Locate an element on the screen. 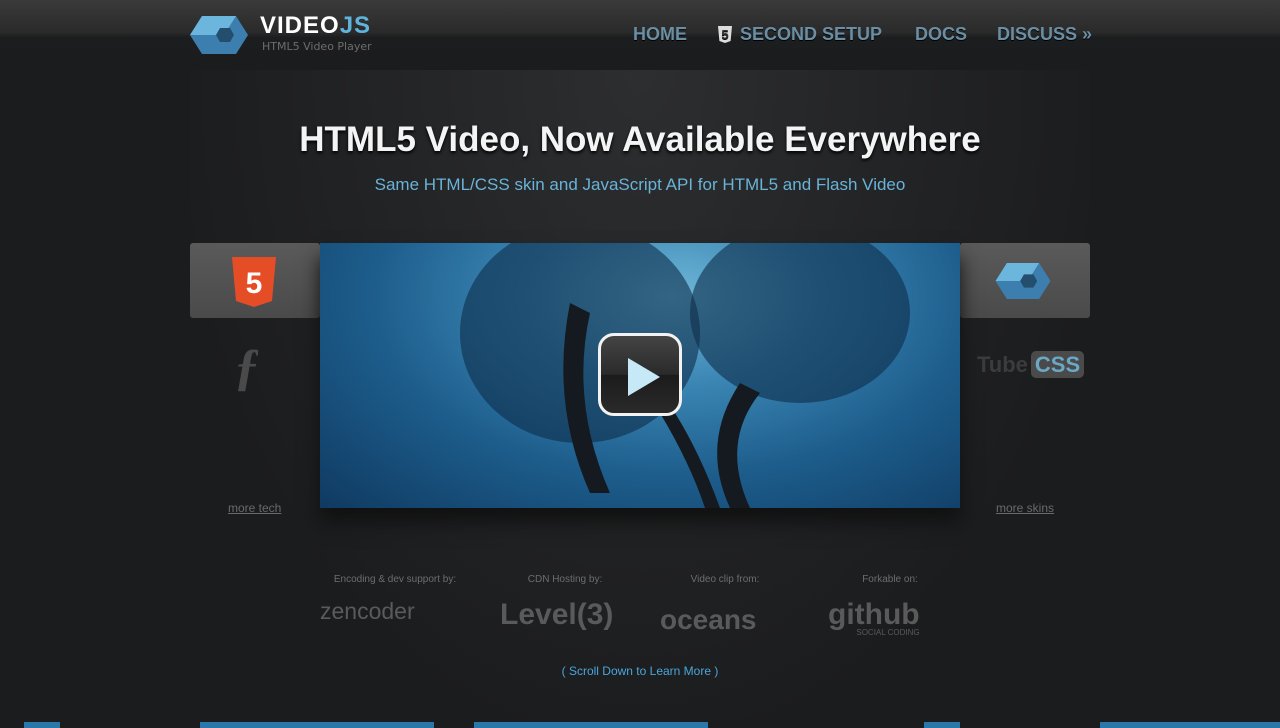 The height and width of the screenshot is (728, 1280). videojs-logo-icon is located at coordinates (219, 35).